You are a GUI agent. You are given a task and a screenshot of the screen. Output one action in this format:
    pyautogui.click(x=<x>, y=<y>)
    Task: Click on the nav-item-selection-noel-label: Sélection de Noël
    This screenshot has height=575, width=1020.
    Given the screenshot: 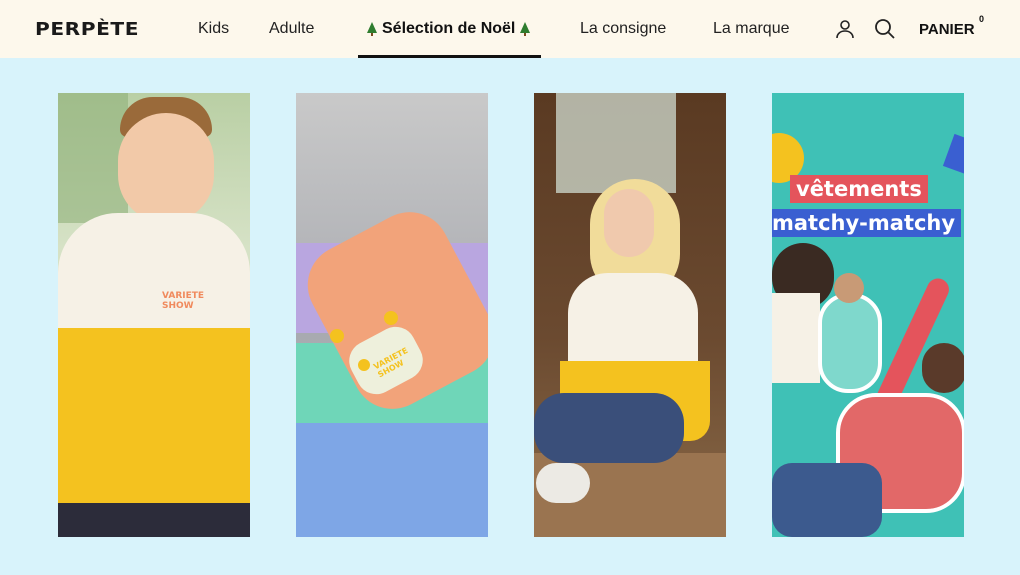 What is the action you would take?
    pyautogui.click(x=449, y=28)
    